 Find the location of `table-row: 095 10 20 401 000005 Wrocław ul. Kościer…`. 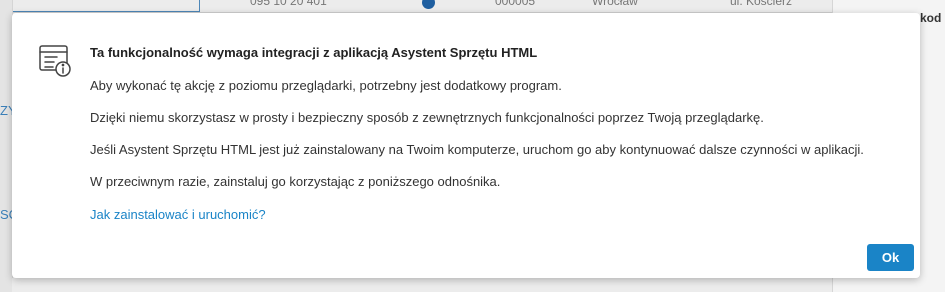

table-row: 095 10 20 401 000005 Wrocław ul. Kościer… is located at coordinates (422, 6).